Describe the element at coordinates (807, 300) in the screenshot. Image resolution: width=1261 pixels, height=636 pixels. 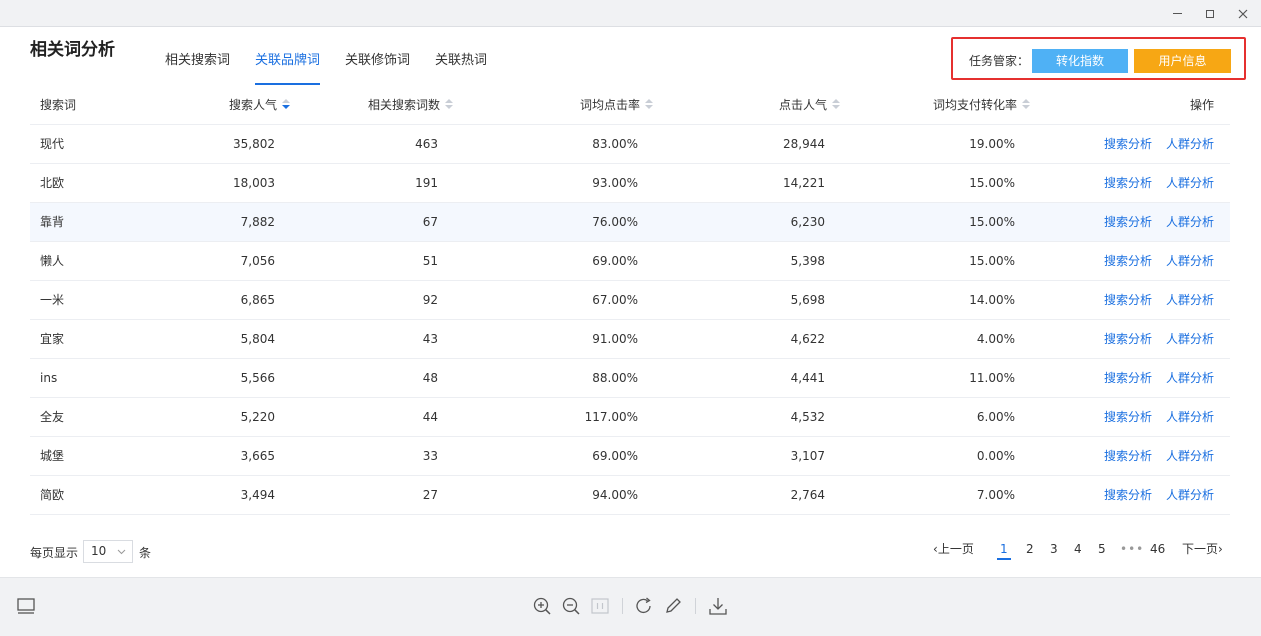
I see `cell-clicks: 5,698` at that location.